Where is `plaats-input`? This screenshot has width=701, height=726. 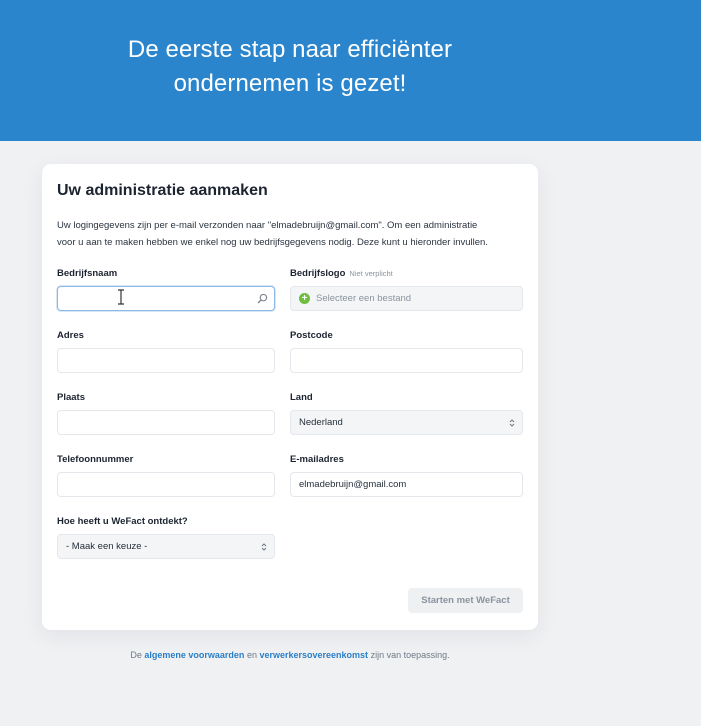 plaats-input is located at coordinates (166, 422).